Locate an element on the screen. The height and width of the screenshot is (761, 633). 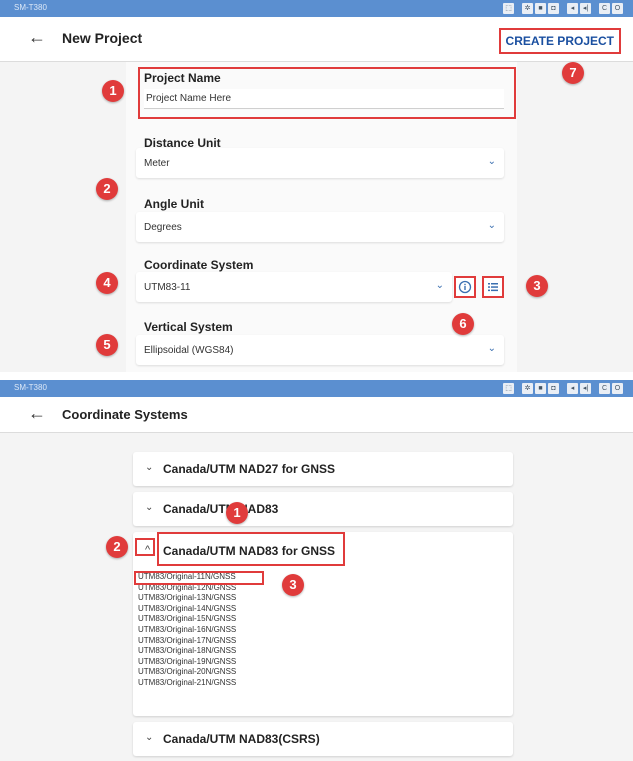
callout-badge-7: 7 is located at coordinates (573, 73).